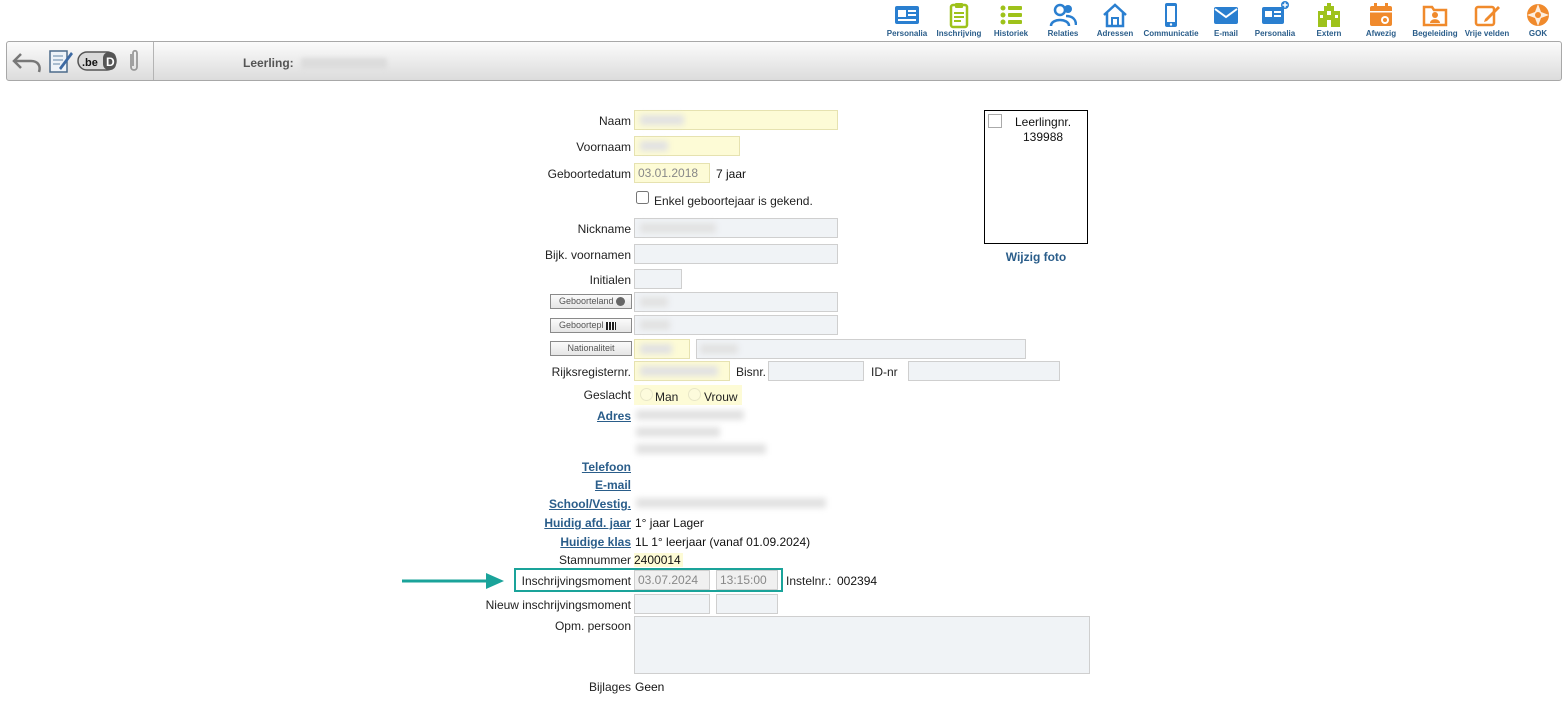 The height and width of the screenshot is (702, 1564). Describe the element at coordinates (1171, 33) in the screenshot. I see `nav-label: Communicatie` at that location.